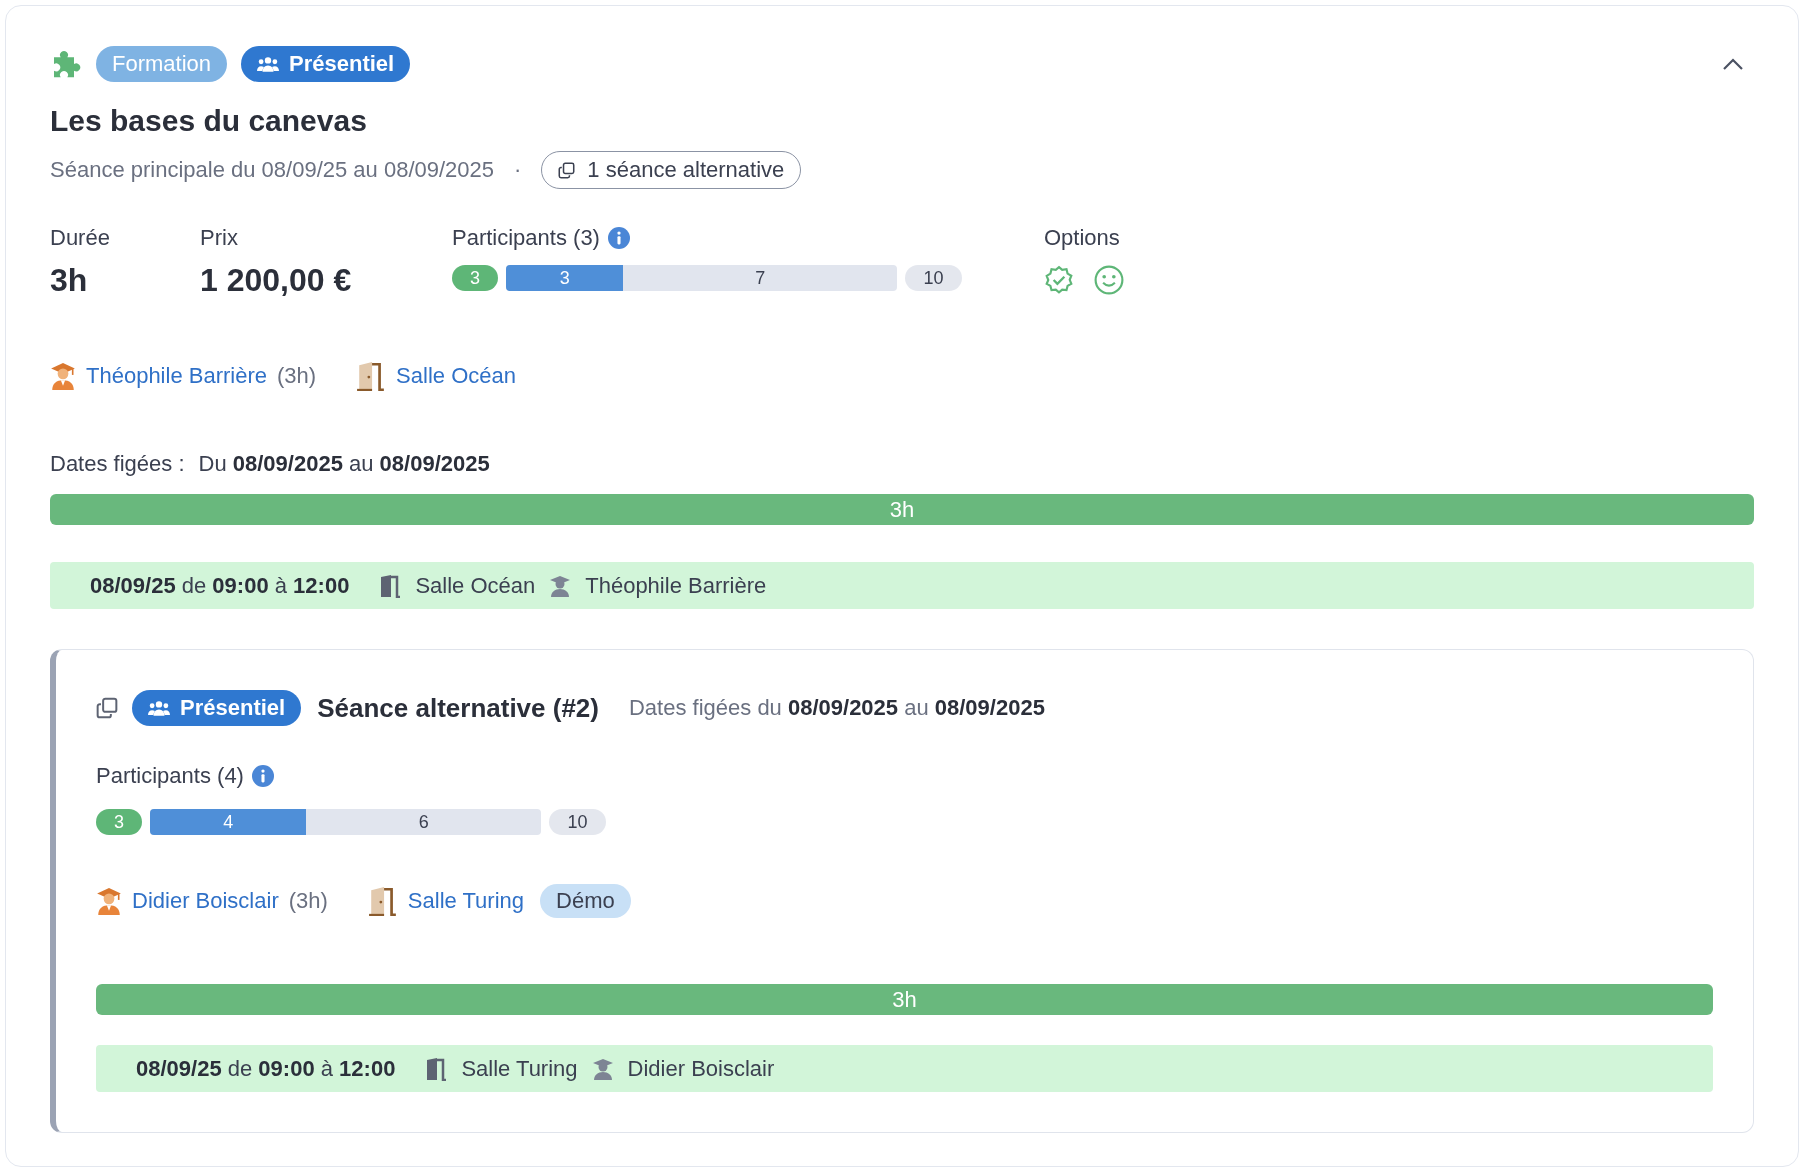 The width and height of the screenshot is (1804, 1172). Describe the element at coordinates (456, 376) in the screenshot. I see `room-link: Salle Océan` at that location.